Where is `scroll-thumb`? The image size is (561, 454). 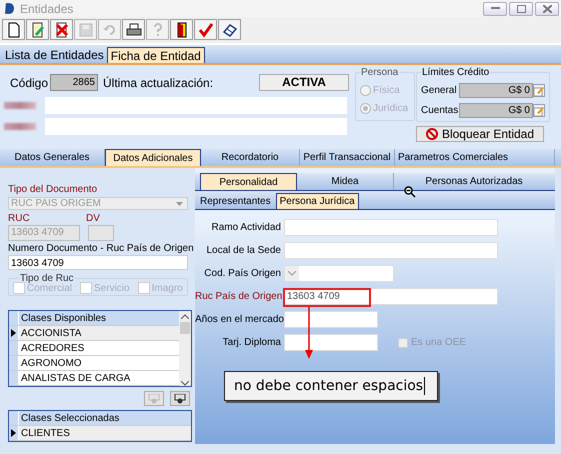
scroll-thumb is located at coordinates (185, 328).